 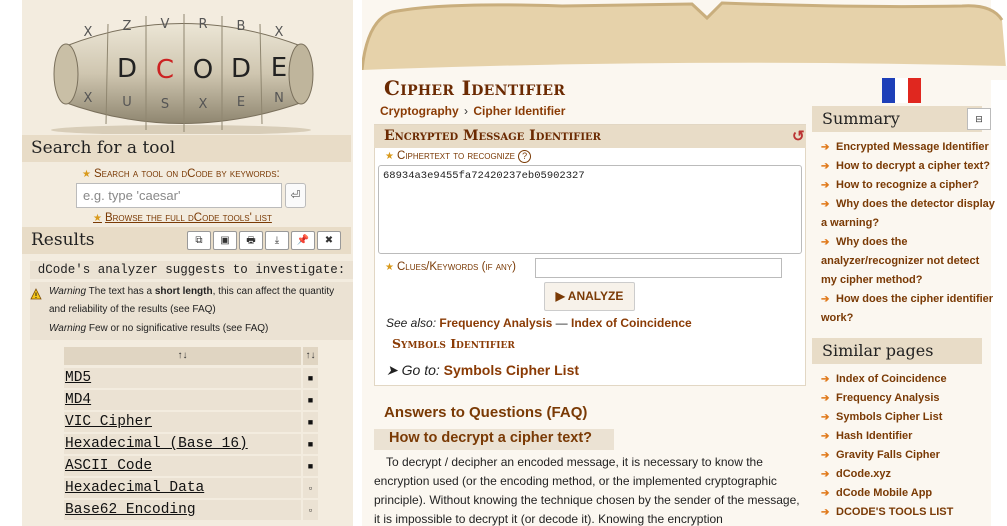 What do you see at coordinates (419, 111) in the screenshot?
I see `breadcrumb-cryptography: Cryptography` at bounding box center [419, 111].